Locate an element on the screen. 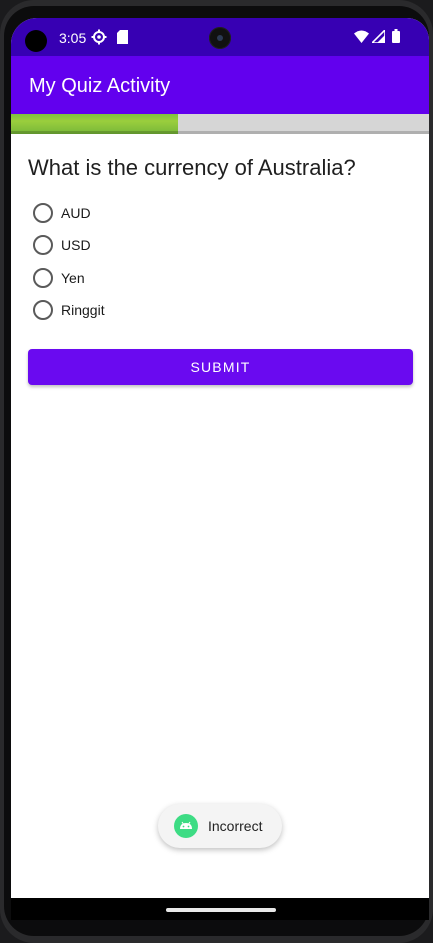  android-icon is located at coordinates (186, 826).